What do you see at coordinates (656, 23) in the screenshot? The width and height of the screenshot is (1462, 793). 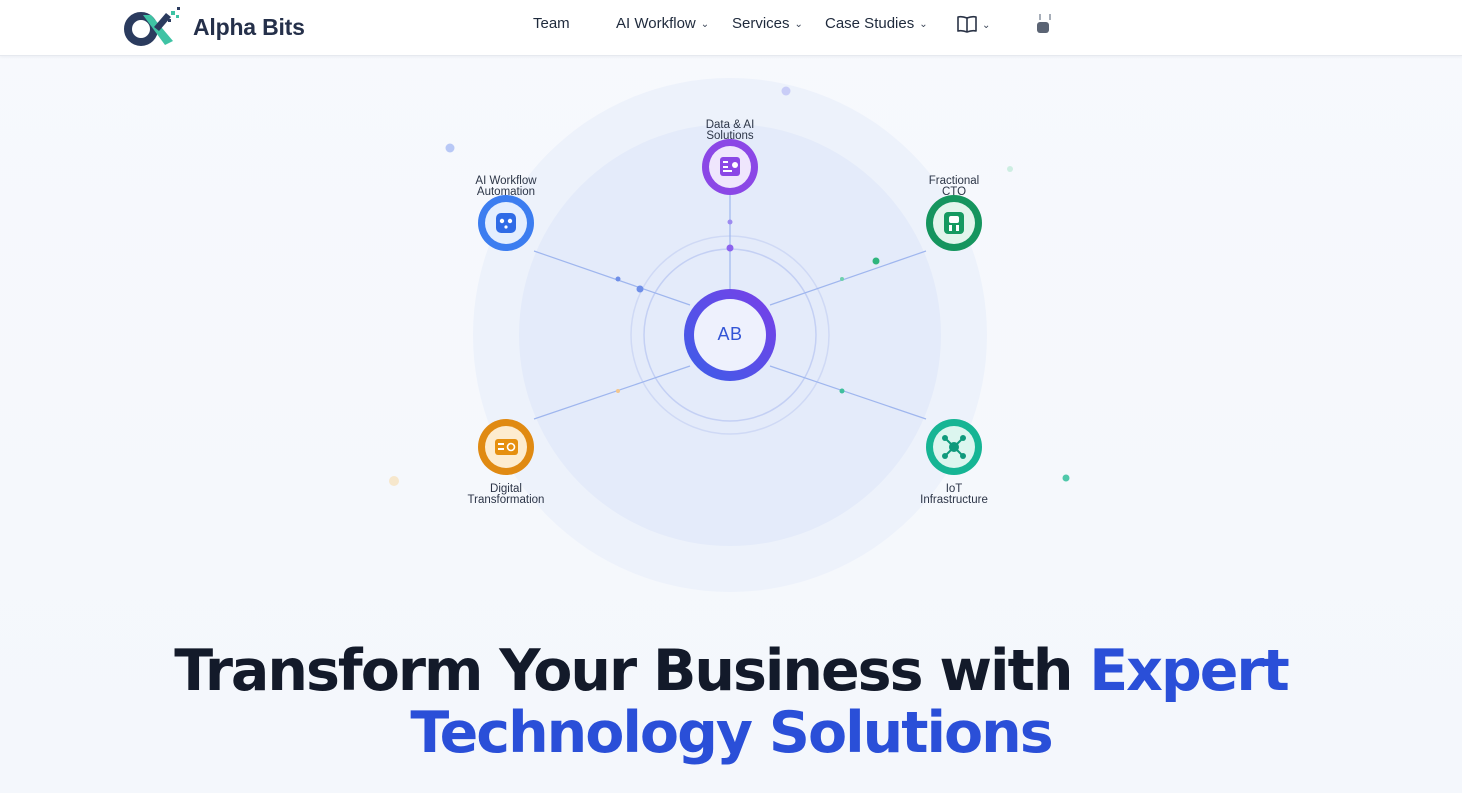 I see `nav-ai-workflow-label: AI Workflow` at bounding box center [656, 23].